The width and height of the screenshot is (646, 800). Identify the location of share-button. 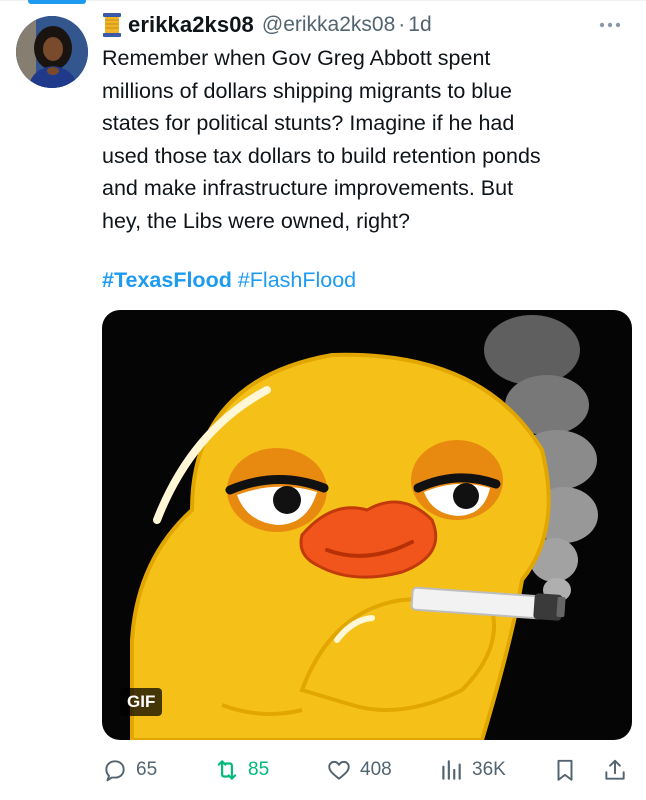
(615, 770).